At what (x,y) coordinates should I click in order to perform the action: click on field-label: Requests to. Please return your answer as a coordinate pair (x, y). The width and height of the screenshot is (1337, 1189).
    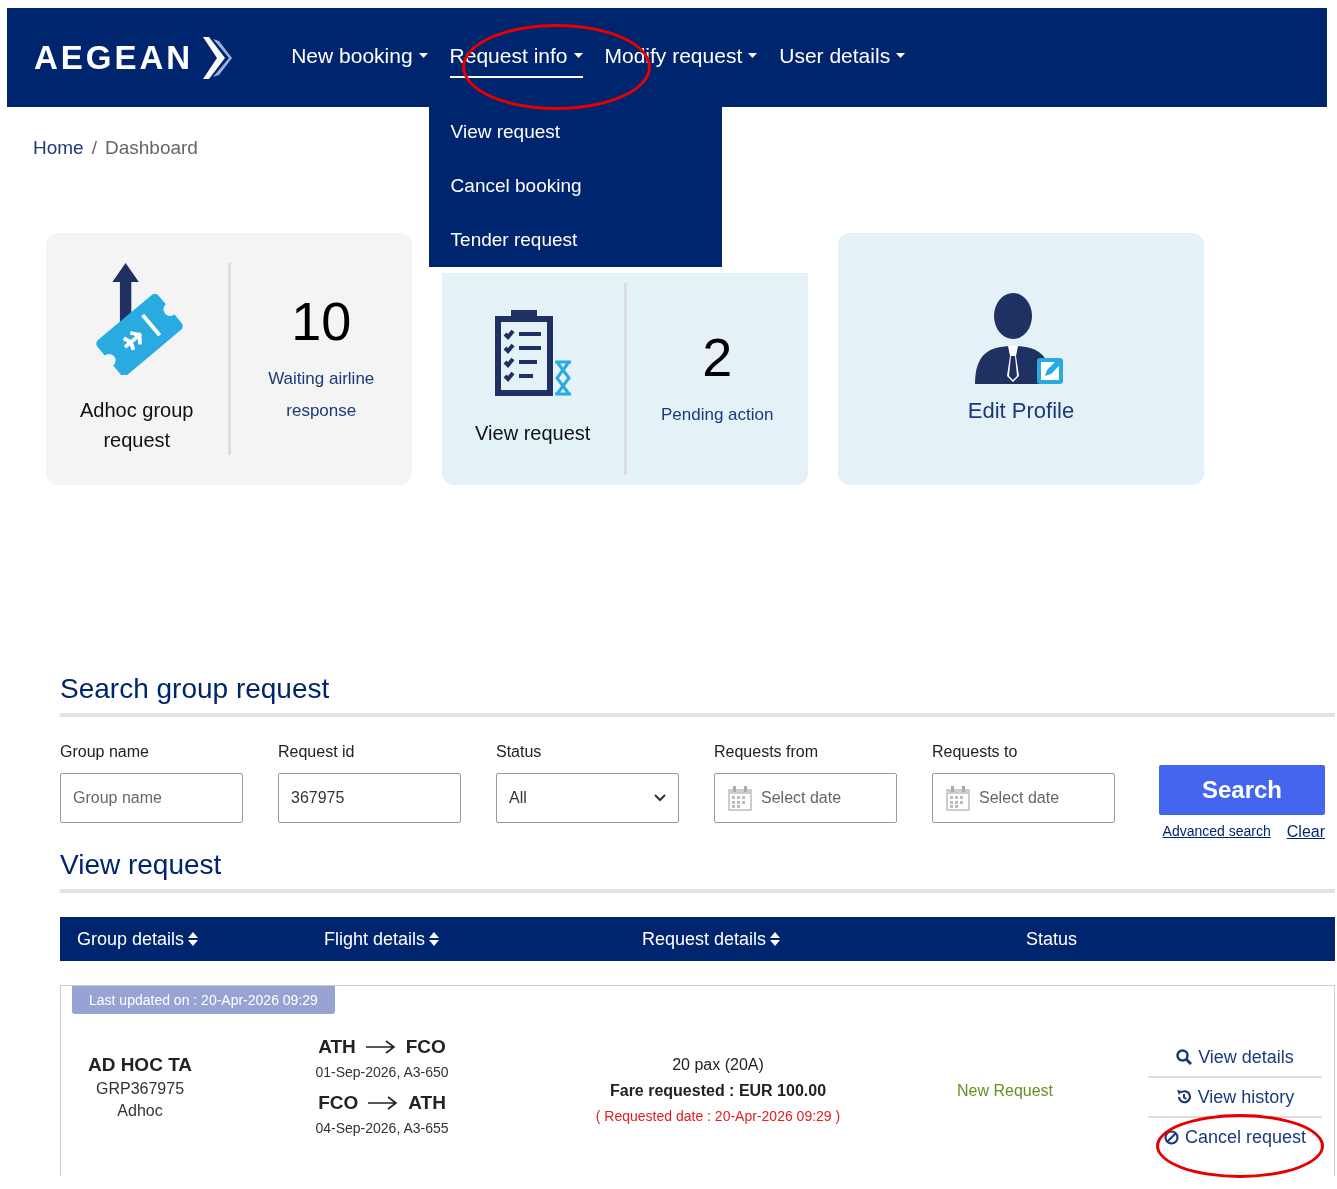
    Looking at the image, I should click on (975, 752).